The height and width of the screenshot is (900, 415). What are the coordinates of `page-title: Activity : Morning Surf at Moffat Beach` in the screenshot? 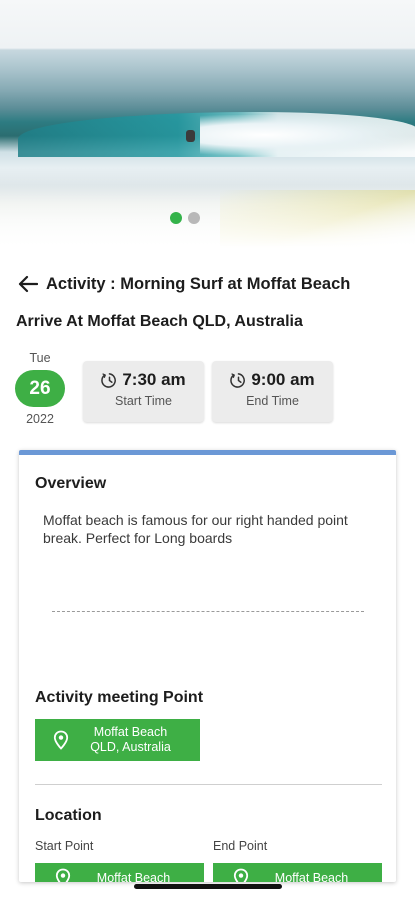 It's located at (198, 283).